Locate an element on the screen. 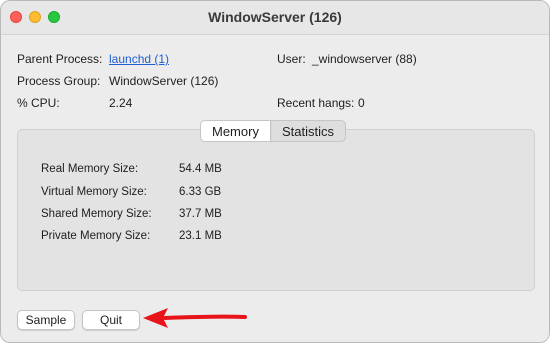 This screenshot has width=550, height=343. shared-memory-label: Shared Memory Size: is located at coordinates (96, 214).